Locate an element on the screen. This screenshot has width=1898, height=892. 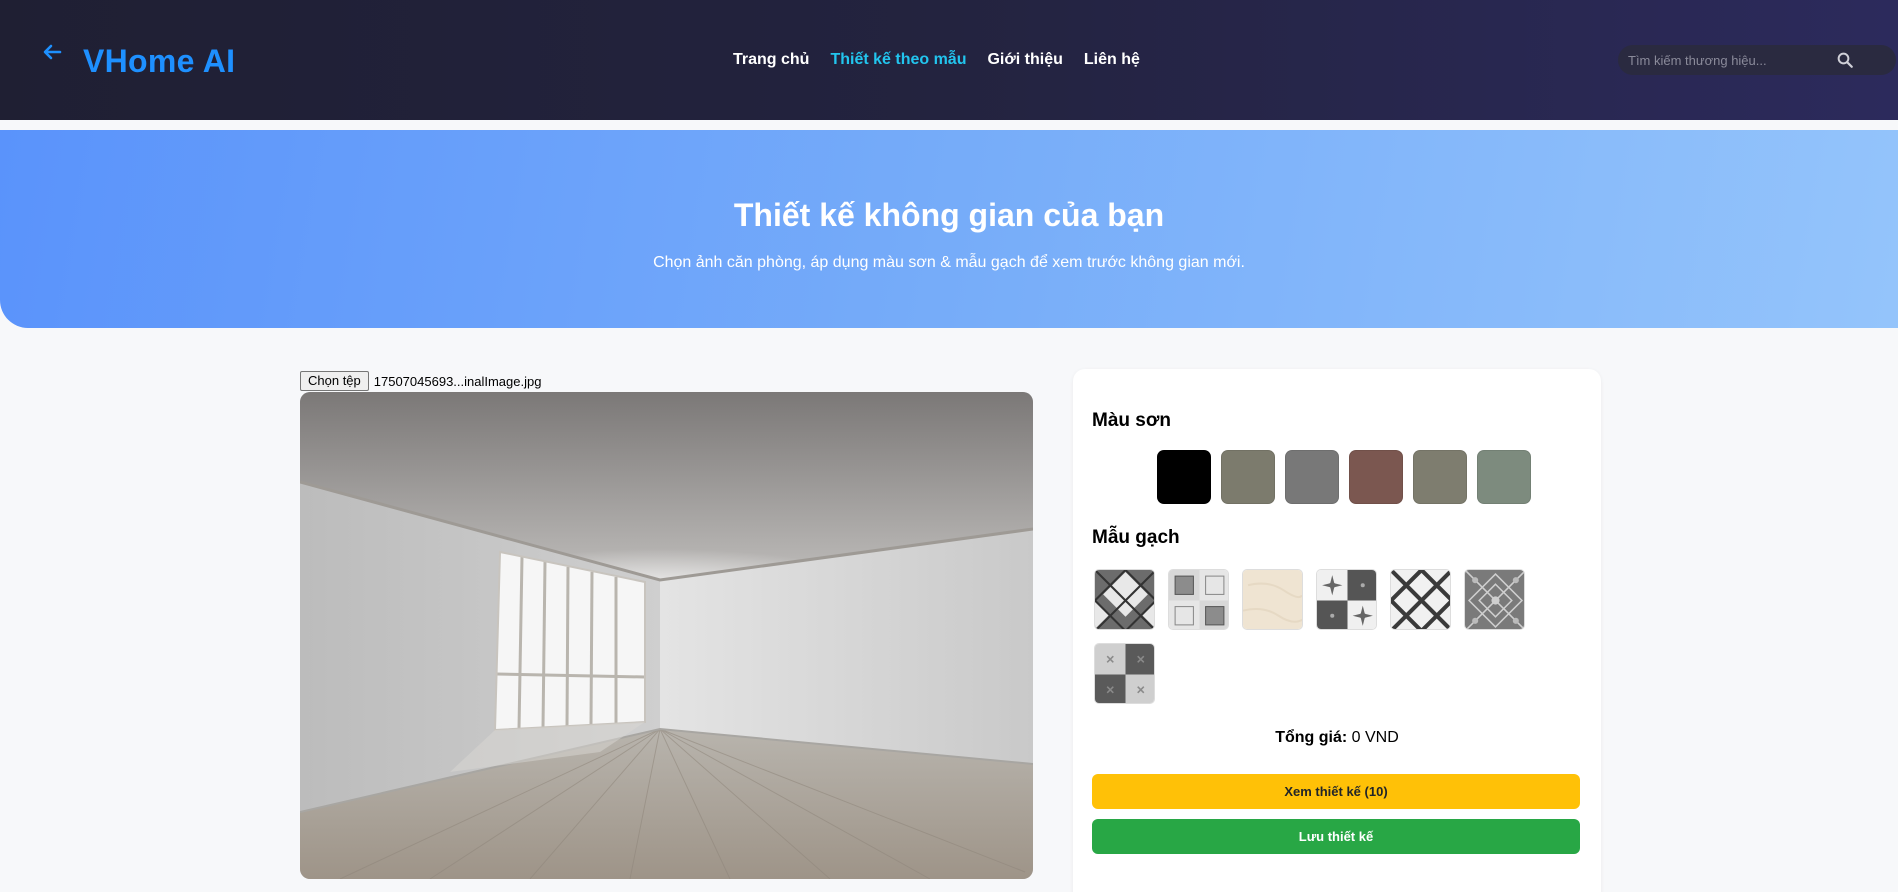
nav-home: Trang chủ is located at coordinates (771, 60).